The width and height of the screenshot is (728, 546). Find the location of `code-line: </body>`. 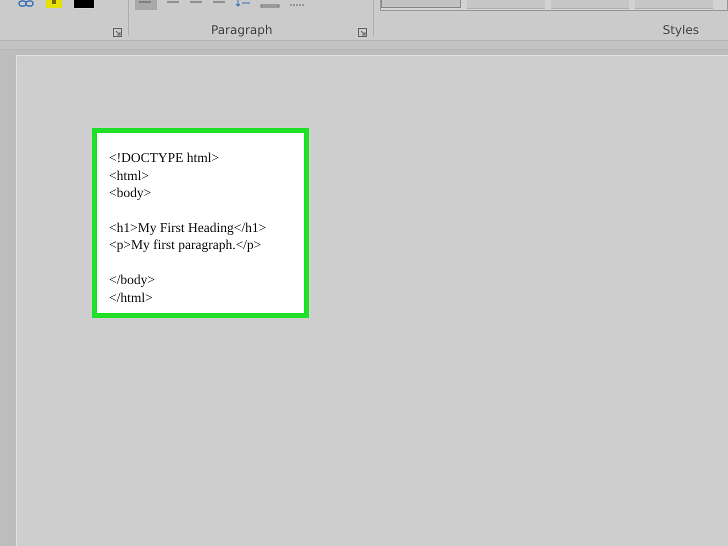

code-line: </body> is located at coordinates (132, 279).